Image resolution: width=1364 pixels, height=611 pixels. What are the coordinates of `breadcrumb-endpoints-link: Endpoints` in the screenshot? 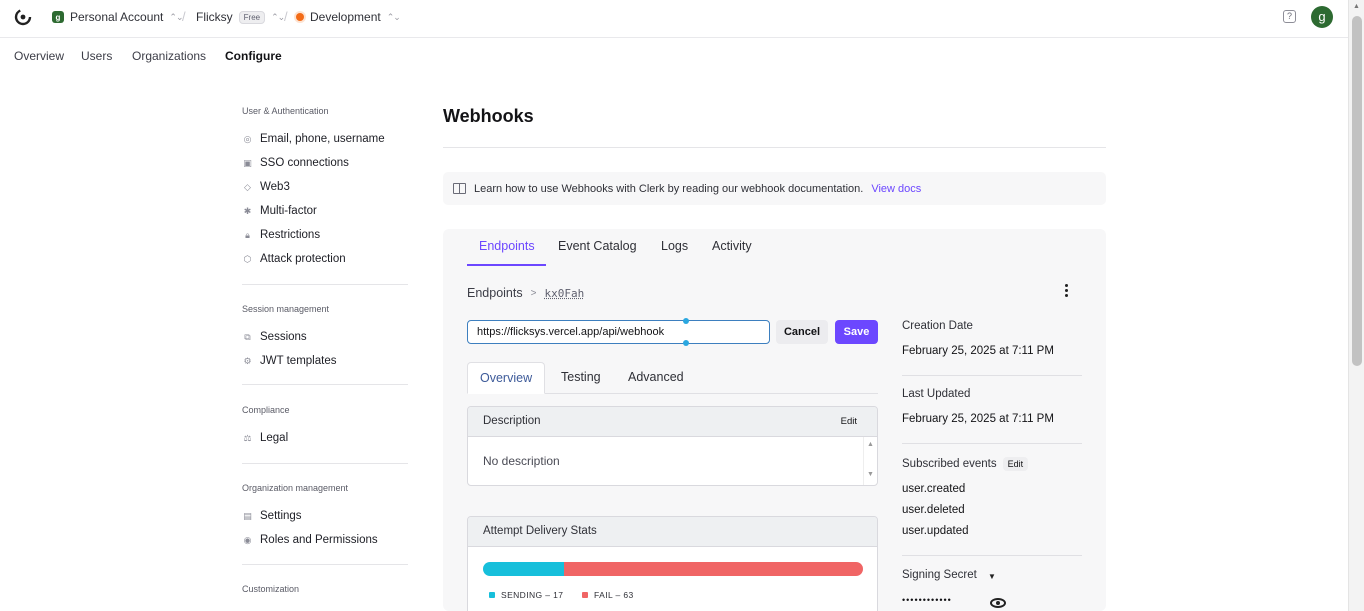 It's located at (495, 293).